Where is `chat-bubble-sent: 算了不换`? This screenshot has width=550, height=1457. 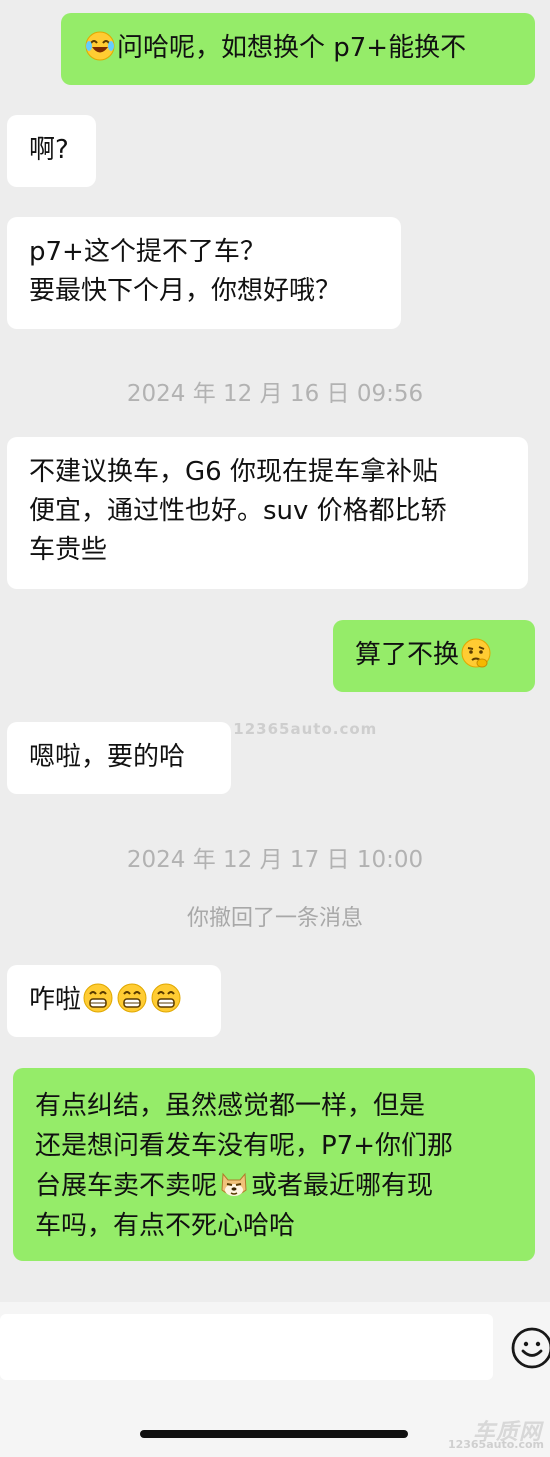
chat-bubble-sent: 算了不换 is located at coordinates (434, 656).